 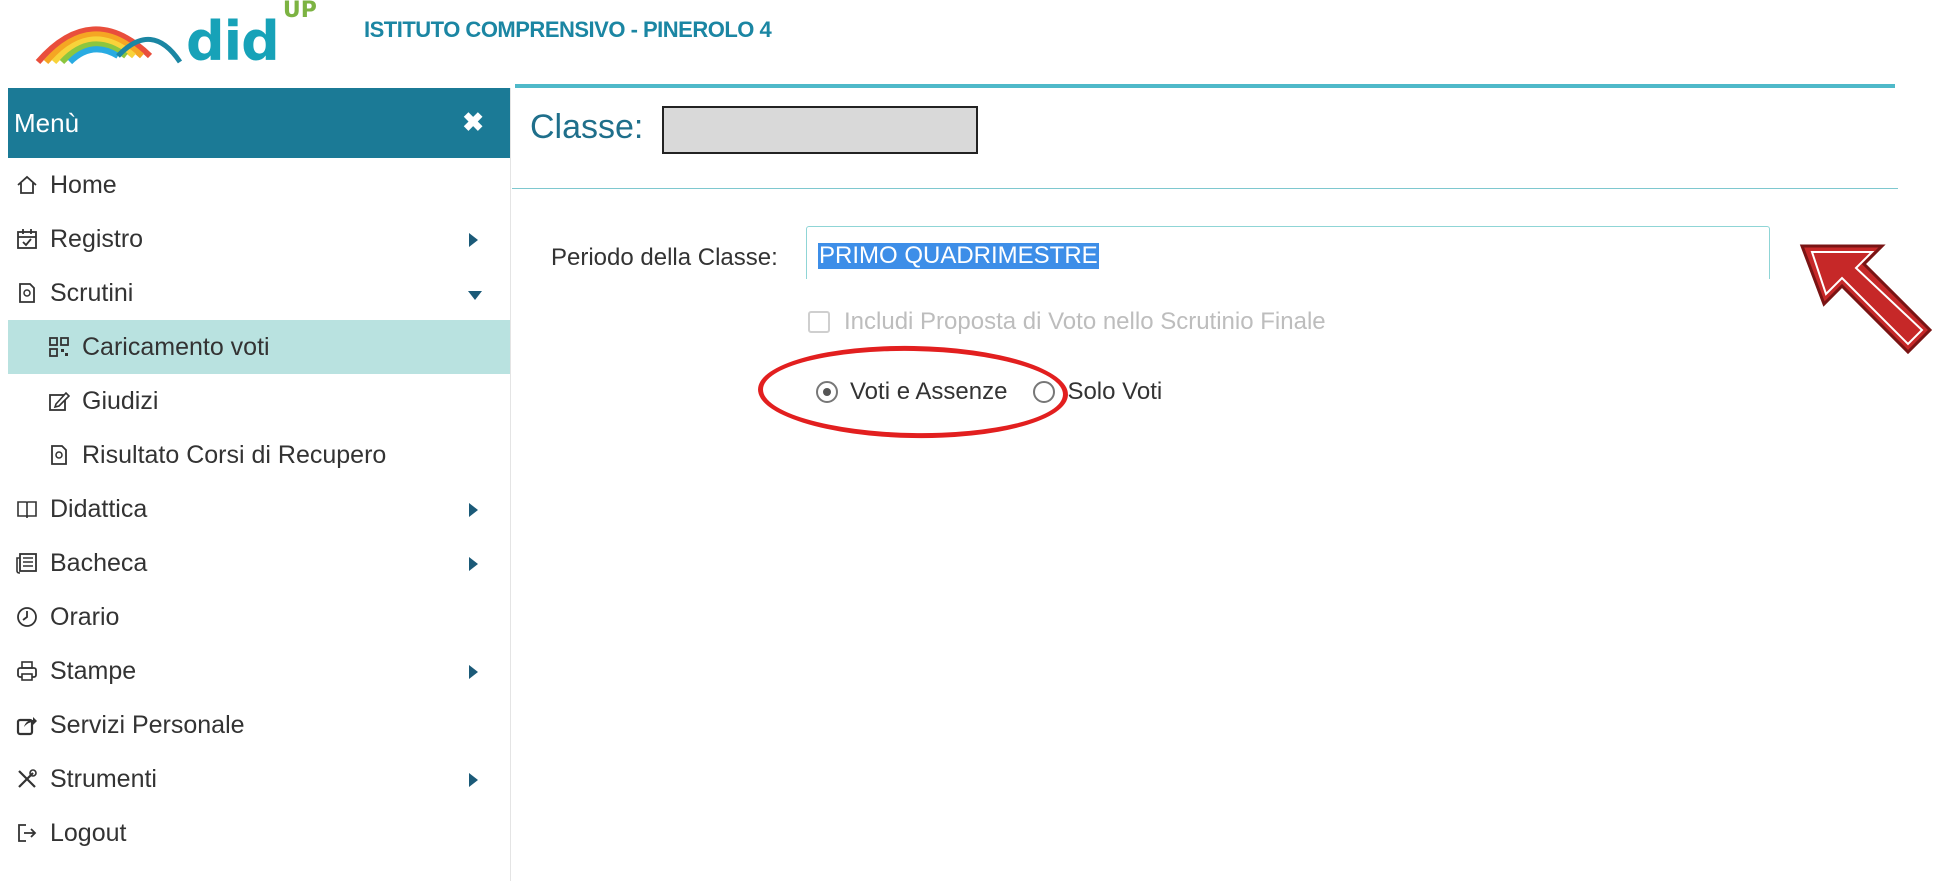 I want to click on sidebar-header: Menù ✖, so click(x=259, y=123).